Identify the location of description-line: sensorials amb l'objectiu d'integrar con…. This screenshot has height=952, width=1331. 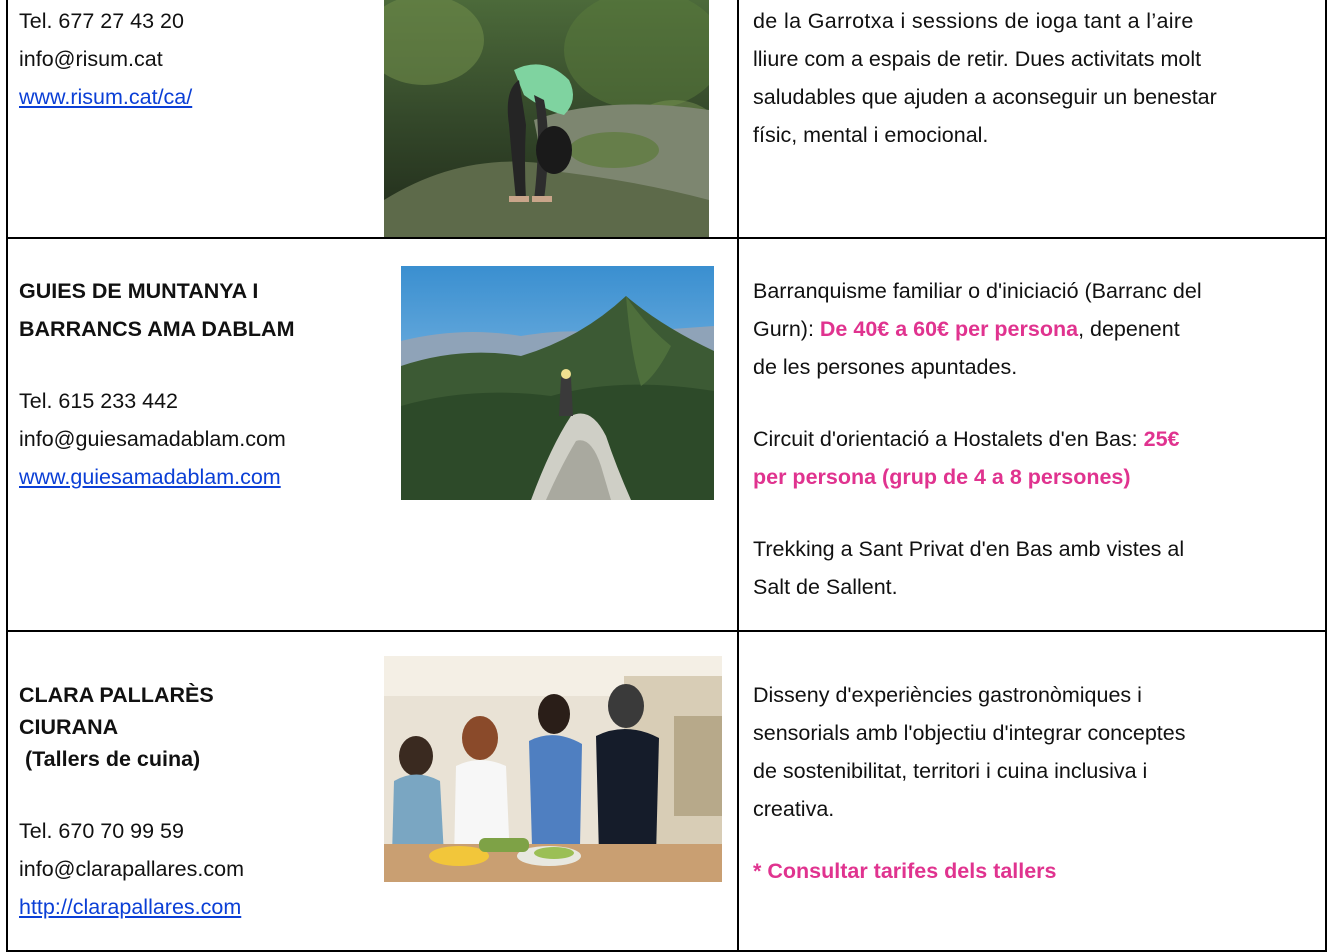
(969, 733).